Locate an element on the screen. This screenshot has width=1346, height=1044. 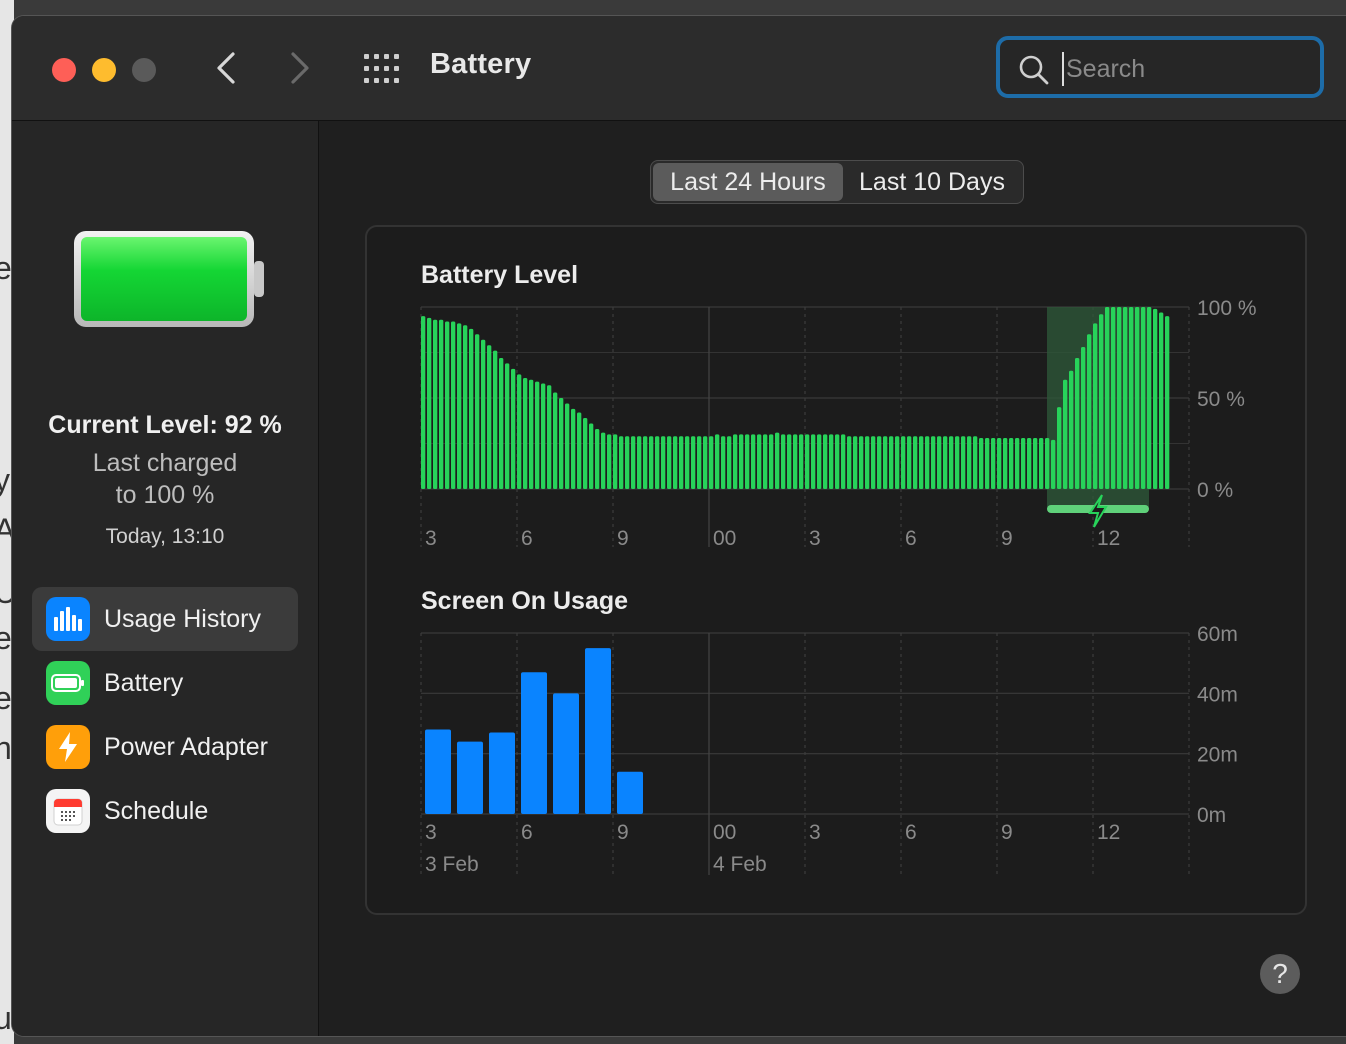
grid-icon is located at coordinates (381, 68).